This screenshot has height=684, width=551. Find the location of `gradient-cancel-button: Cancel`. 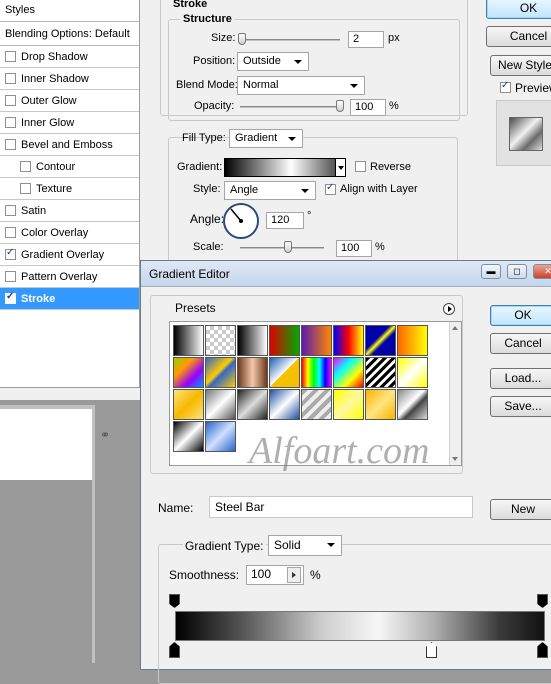

gradient-cancel-button: Cancel is located at coordinates (520, 343).